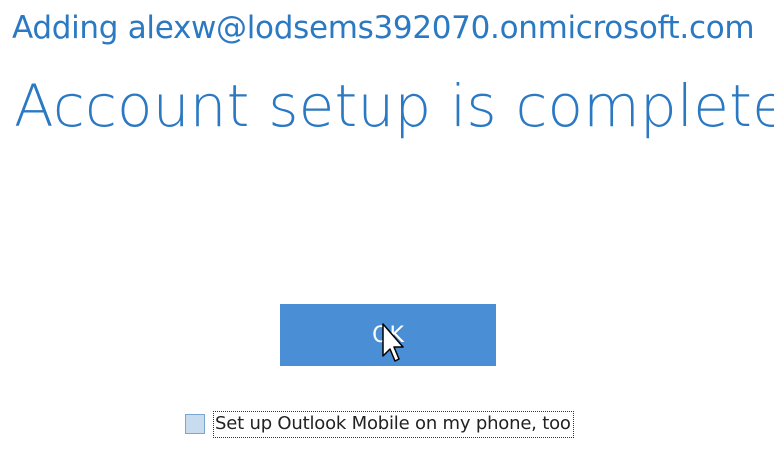  I want to click on outlook-mobile-option: Set up Outlook Mobile on my phone, too, so click(379, 424).